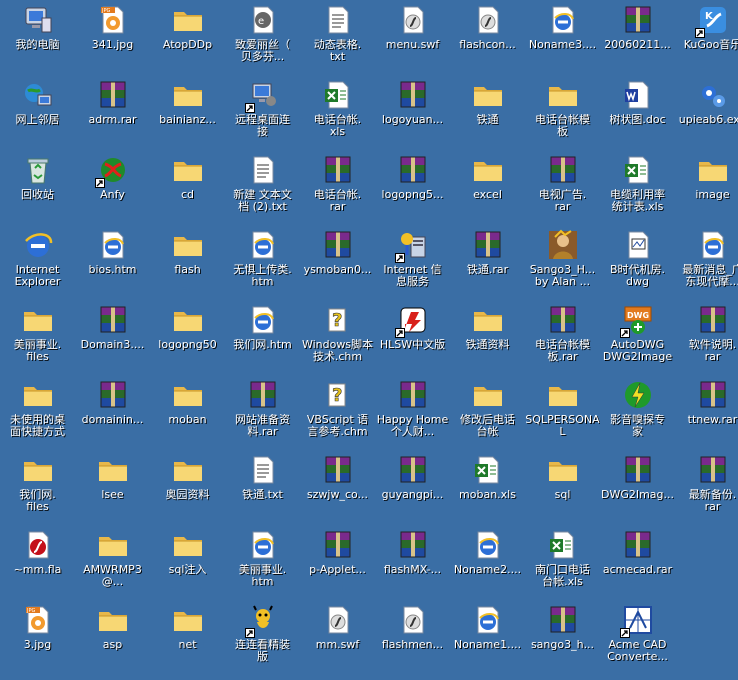 This screenshot has width=738, height=680. What do you see at coordinates (262, 112) in the screenshot?
I see `desktop-icon: 远程桌面连 接` at bounding box center [262, 112].